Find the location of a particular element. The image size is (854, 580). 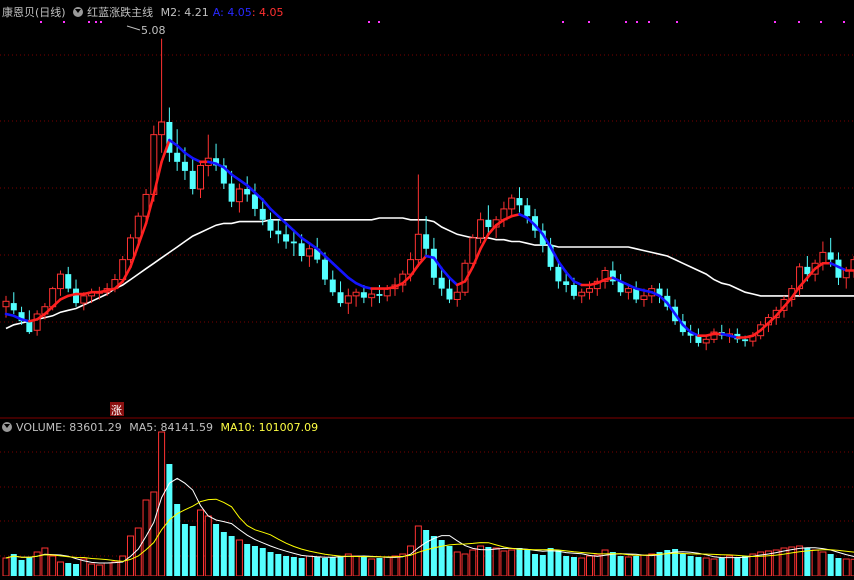

indicator-name: 红蓝涨跌主线 is located at coordinates (120, 12).